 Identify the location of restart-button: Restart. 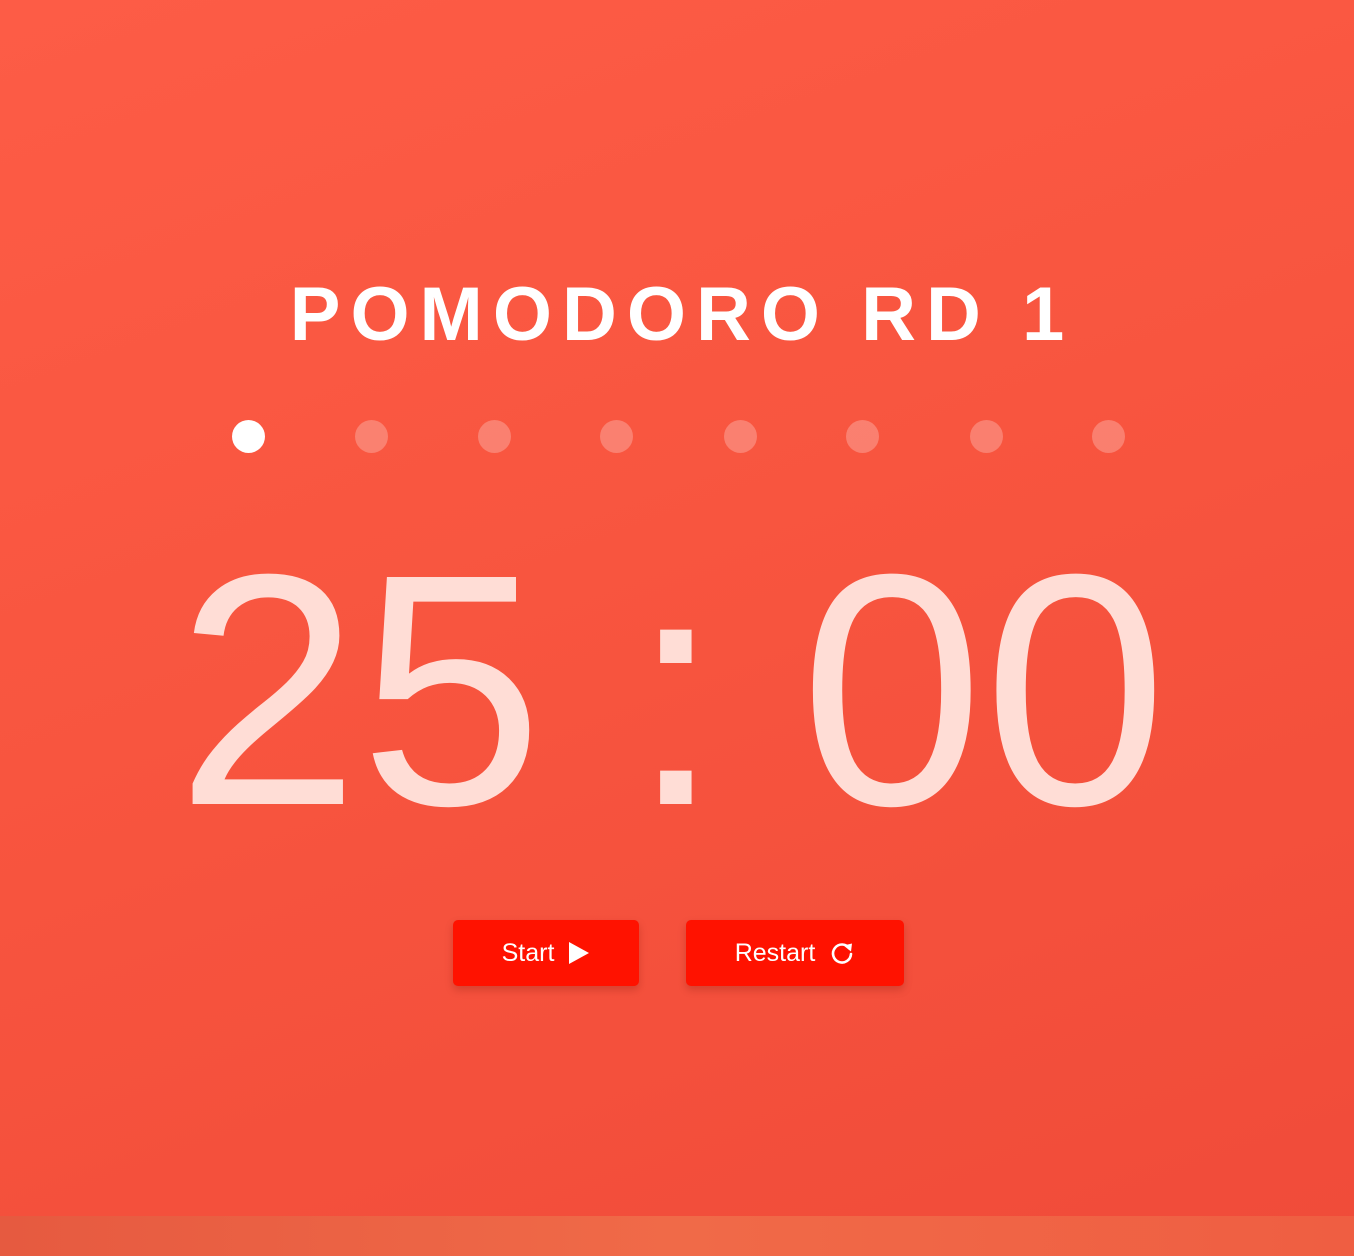
(795, 953).